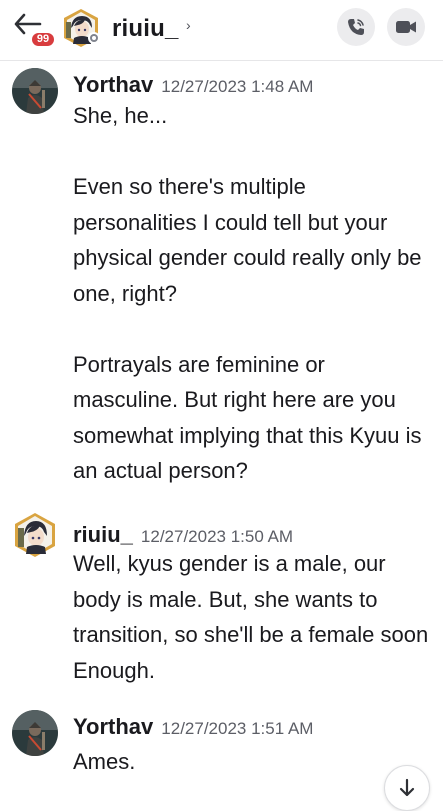 The image size is (443, 811). Describe the element at coordinates (94, 38) in the screenshot. I see `status-offline-indicator` at that location.